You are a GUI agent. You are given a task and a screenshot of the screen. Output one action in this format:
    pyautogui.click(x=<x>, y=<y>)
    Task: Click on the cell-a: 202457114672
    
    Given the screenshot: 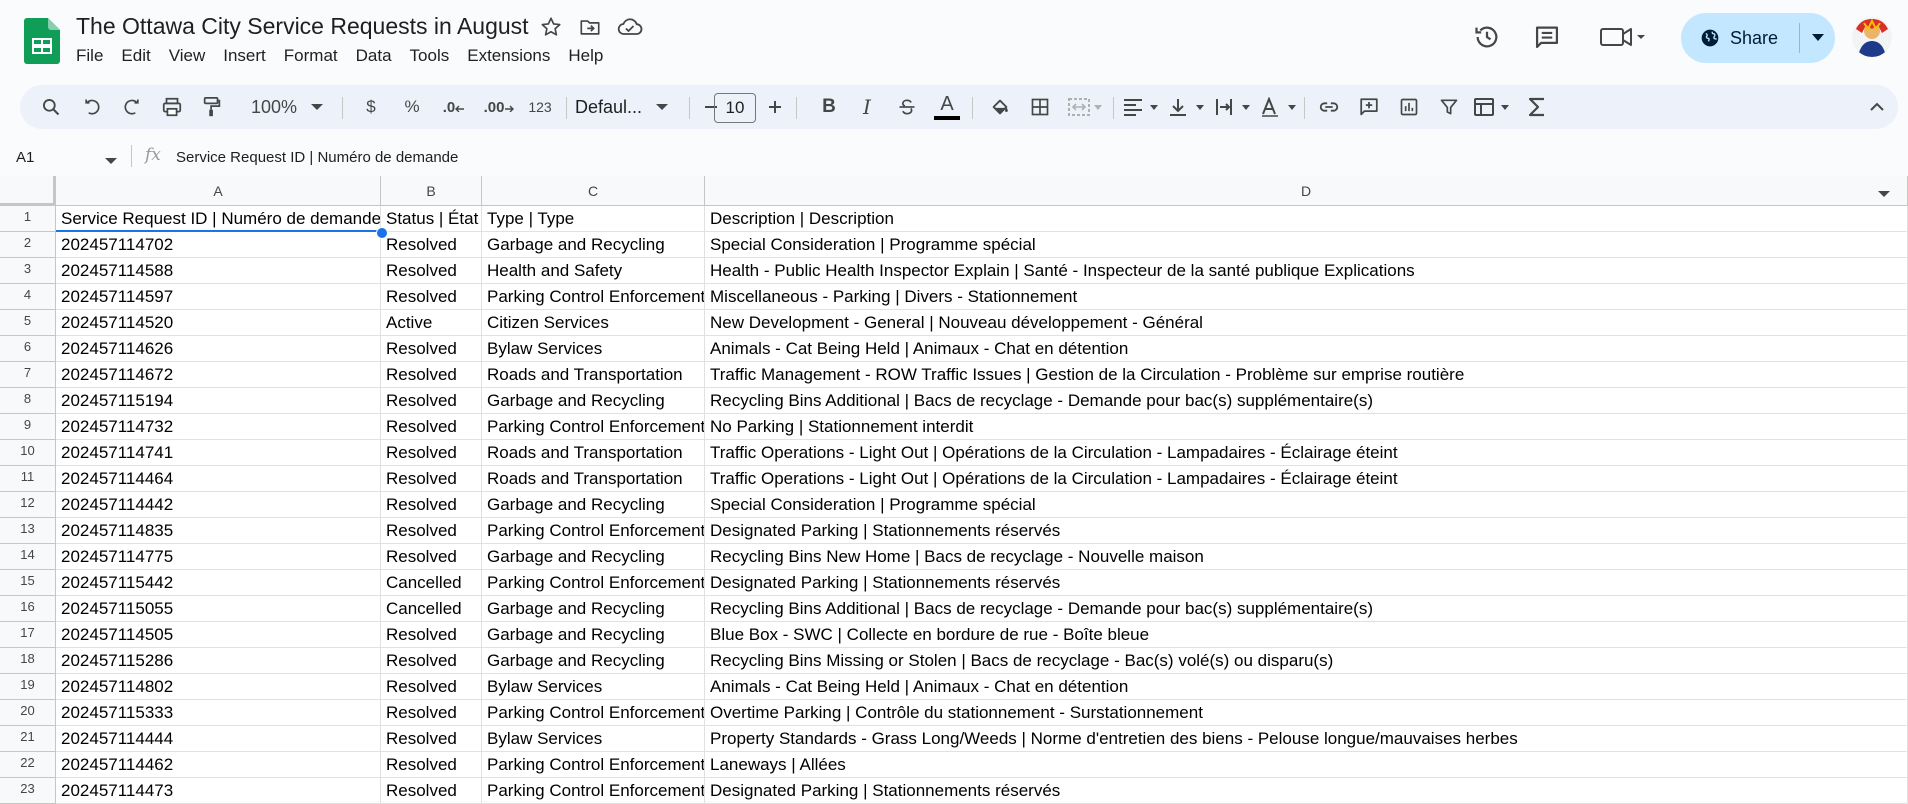 What is the action you would take?
    pyautogui.click(x=218, y=375)
    